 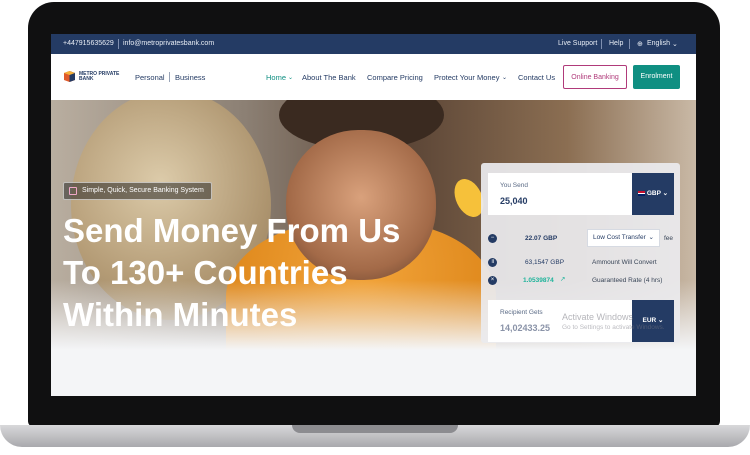 I want to click on pause-icon: ॥, so click(x=492, y=262).